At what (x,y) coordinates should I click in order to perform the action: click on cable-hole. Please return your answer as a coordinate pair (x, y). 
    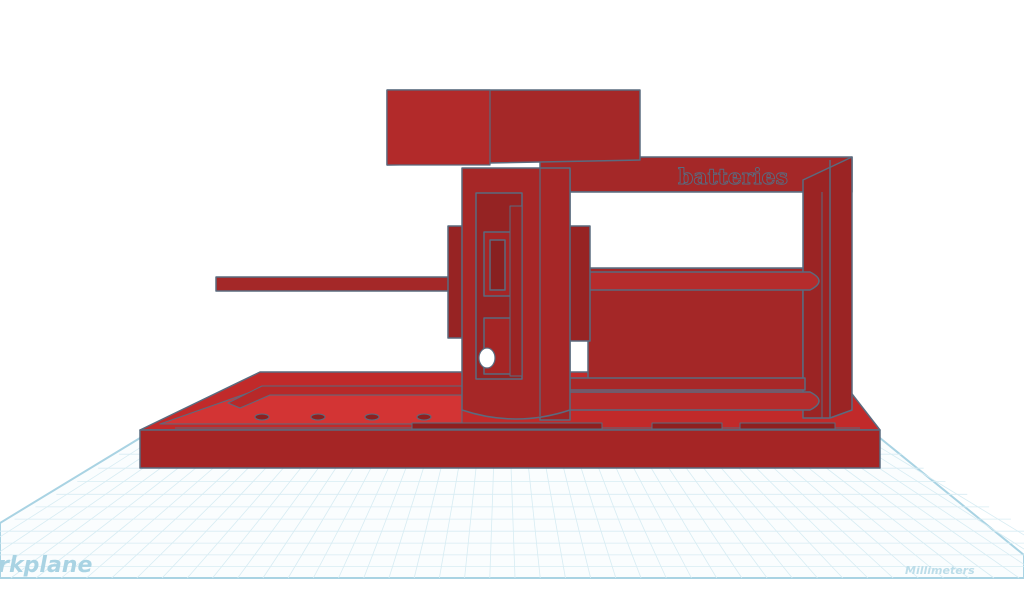
    Looking at the image, I should click on (487, 358).